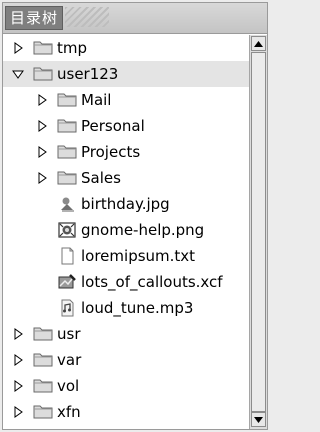 The image size is (320, 432). What do you see at coordinates (34, 18) in the screenshot?
I see `tab-directory-tree: 目录树` at bounding box center [34, 18].